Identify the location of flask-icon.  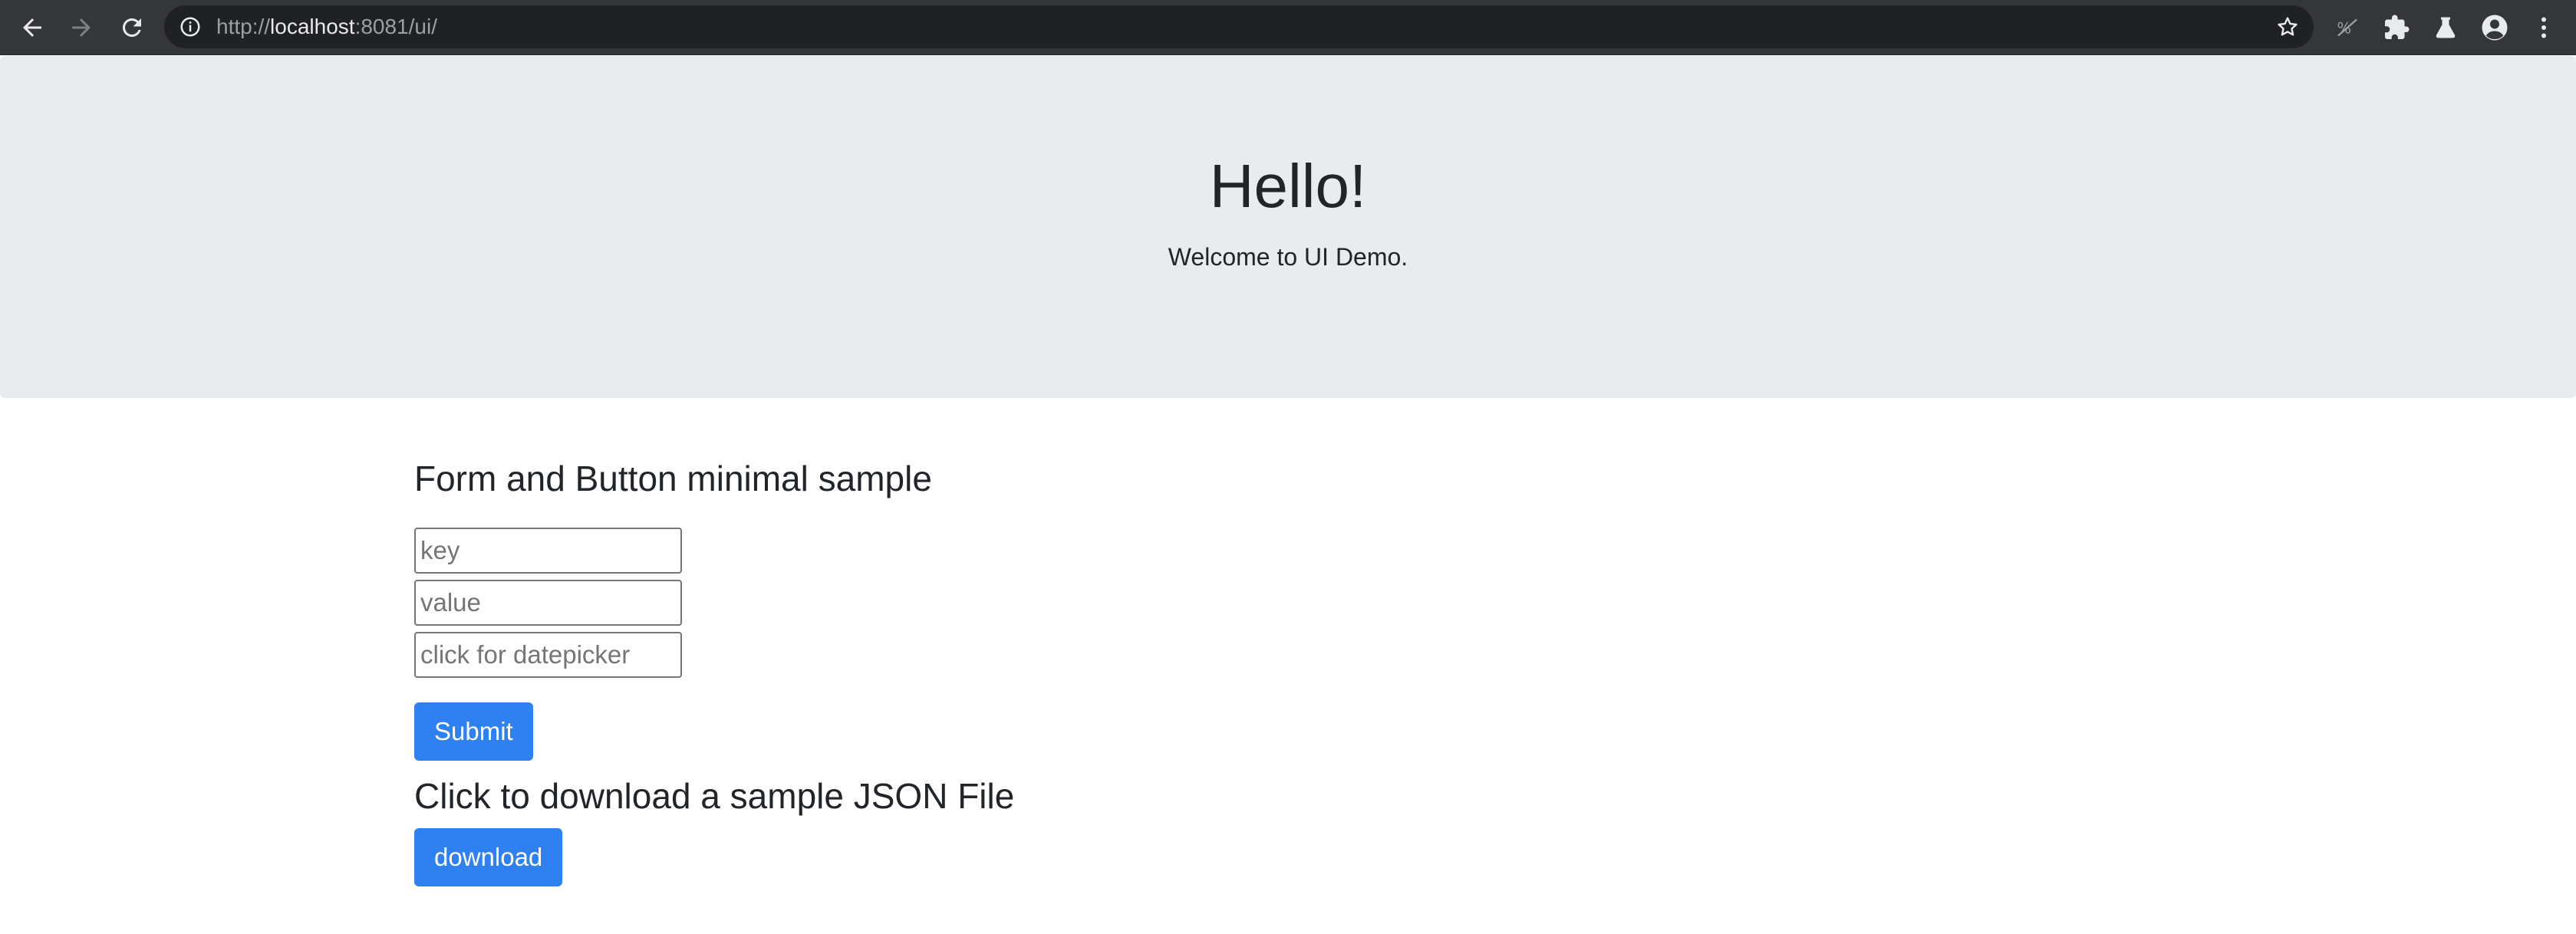
(2446, 28).